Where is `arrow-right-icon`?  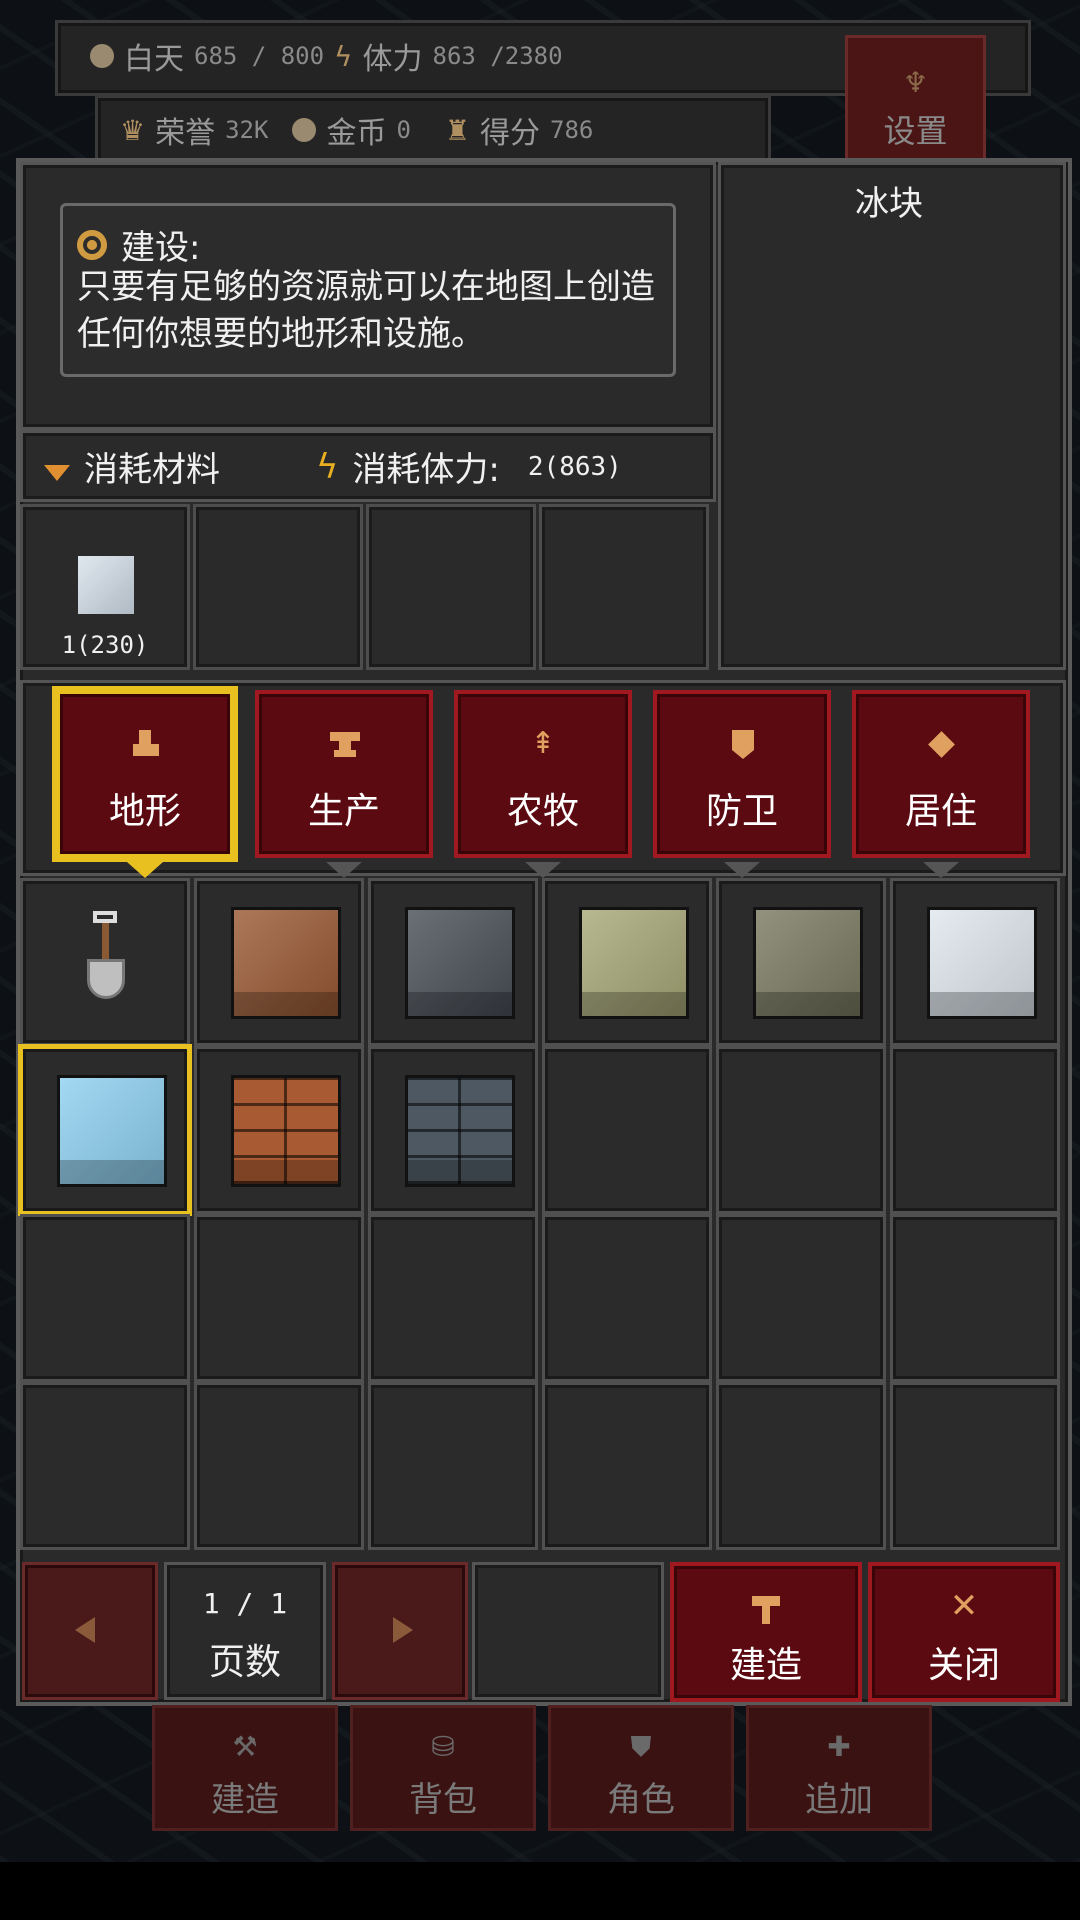 arrow-right-icon is located at coordinates (403, 1630).